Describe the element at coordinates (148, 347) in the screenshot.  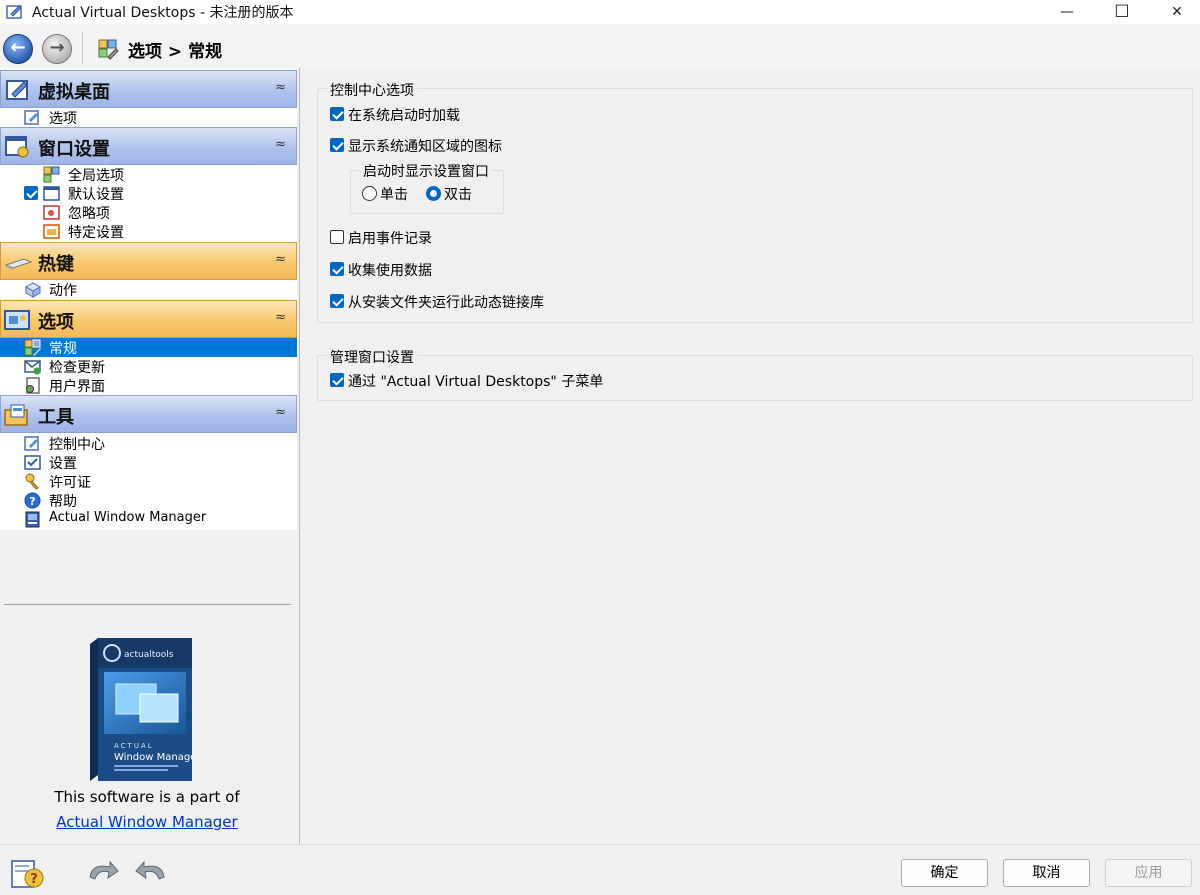
I see `sidebar-item-general: 常规` at that location.